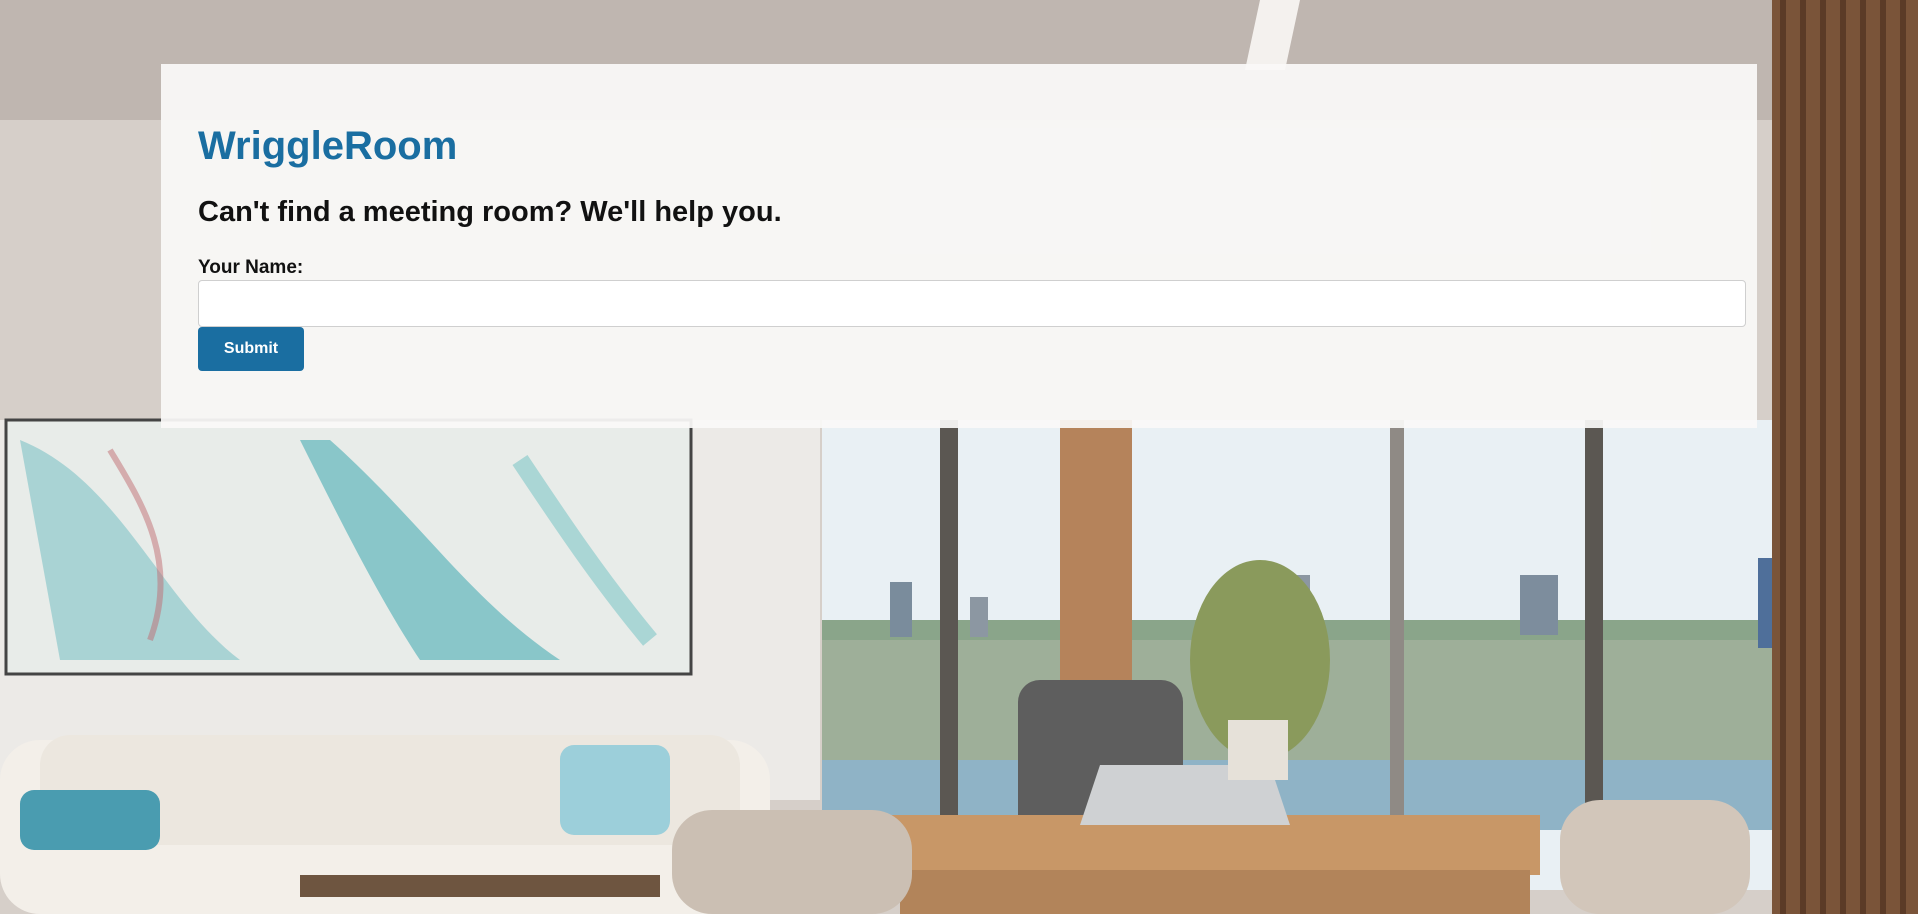  I want to click on brand-title: WriggleRoom, so click(328, 146).